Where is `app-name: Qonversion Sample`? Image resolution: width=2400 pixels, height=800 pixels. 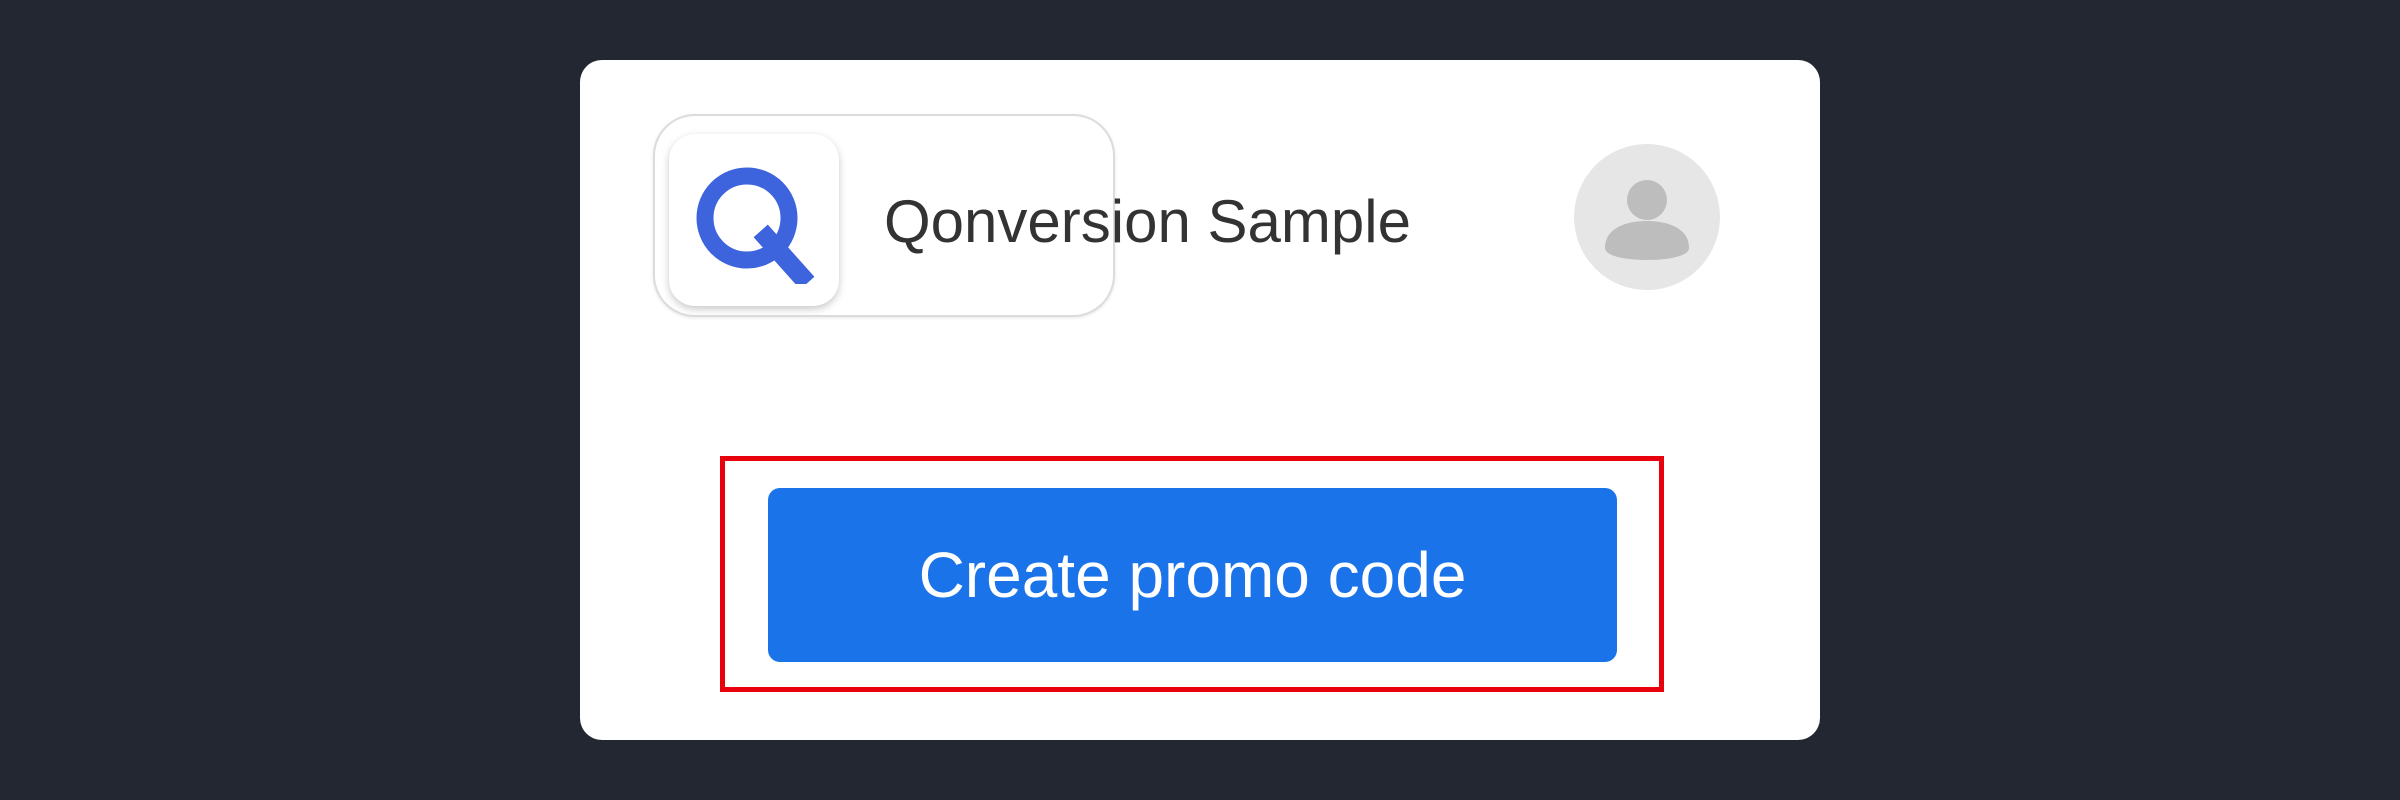 app-name: Qonversion Sample is located at coordinates (1147, 221).